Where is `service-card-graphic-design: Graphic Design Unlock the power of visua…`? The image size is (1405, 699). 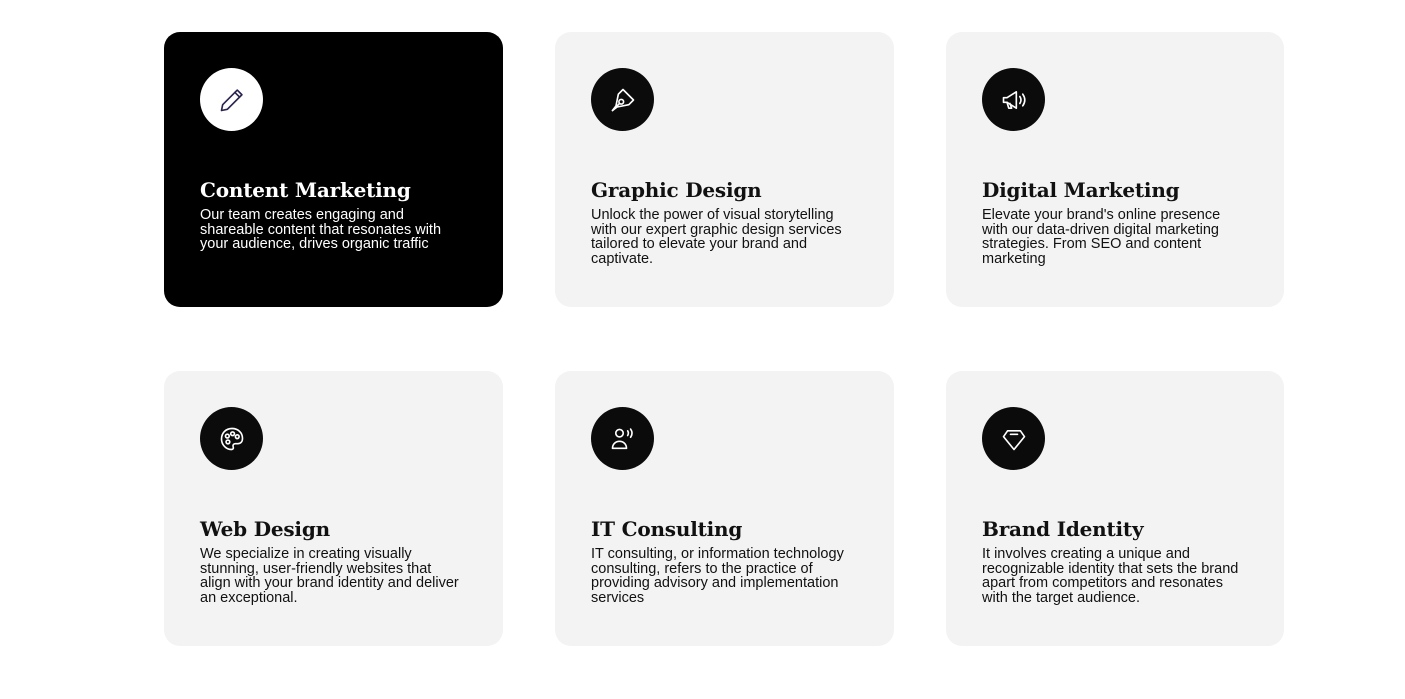
service-card-graphic-design: Graphic Design Unlock the power of visua… is located at coordinates (724, 169).